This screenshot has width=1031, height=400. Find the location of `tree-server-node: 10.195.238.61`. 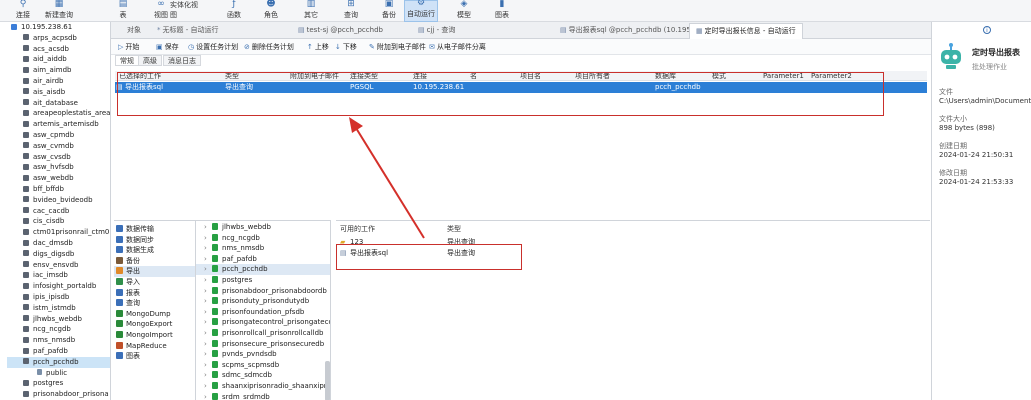

tree-server-node: 10.195.238.61 is located at coordinates (58, 27).